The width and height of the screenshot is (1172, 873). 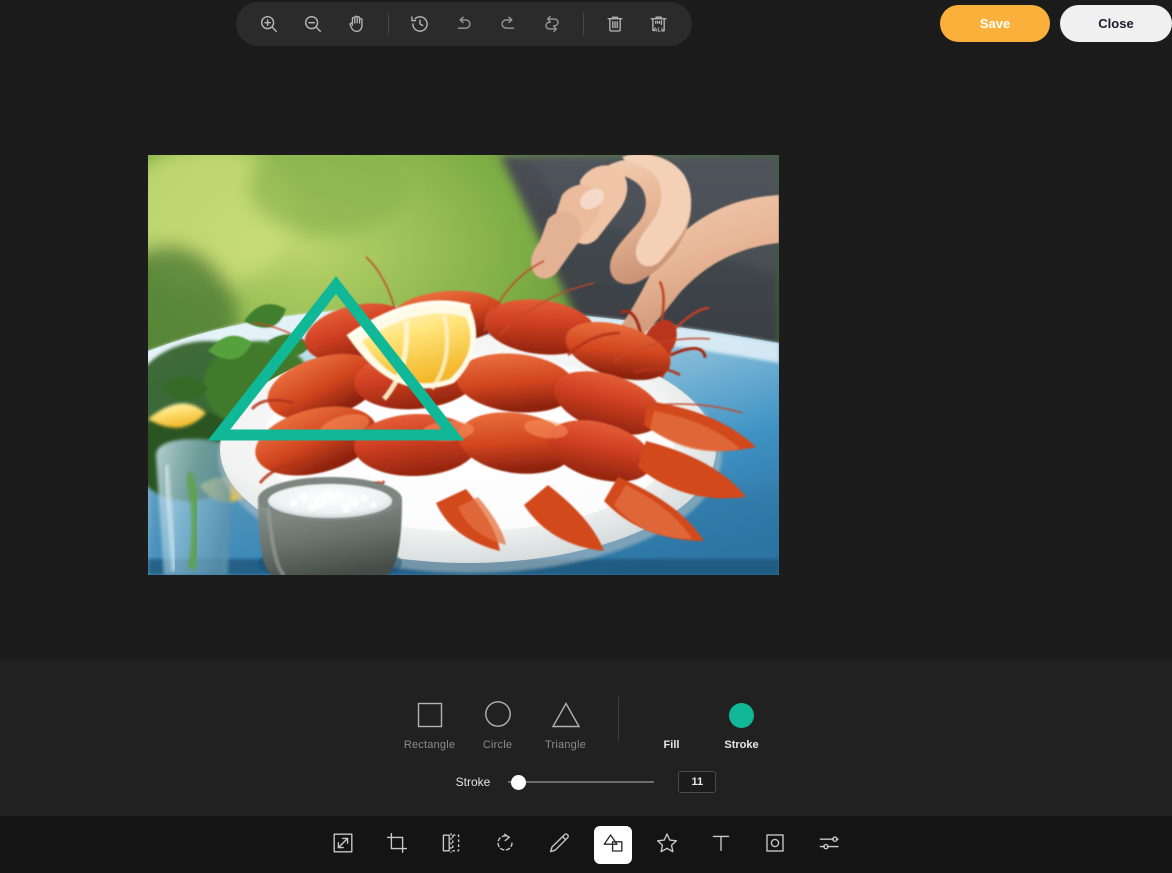 What do you see at coordinates (995, 23) in the screenshot?
I see `save-button: Save` at bounding box center [995, 23].